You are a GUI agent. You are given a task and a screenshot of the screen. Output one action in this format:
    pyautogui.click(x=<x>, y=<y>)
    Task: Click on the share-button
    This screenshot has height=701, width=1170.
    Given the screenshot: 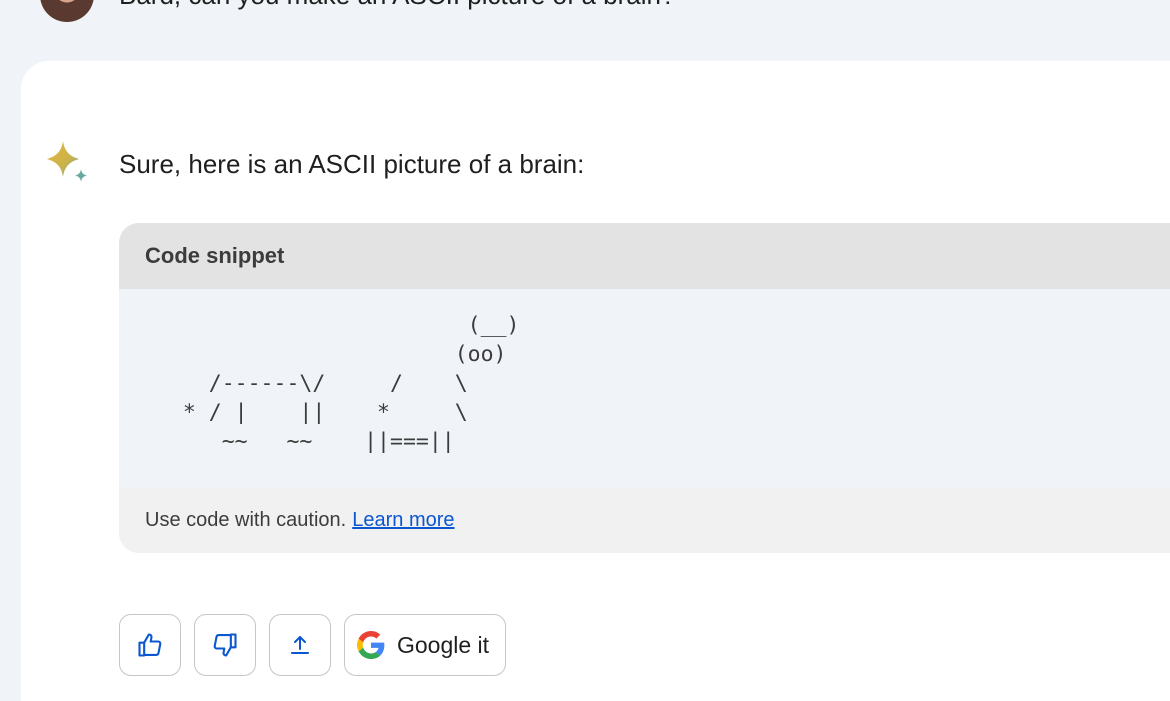 What is the action you would take?
    pyautogui.click(x=300, y=645)
    